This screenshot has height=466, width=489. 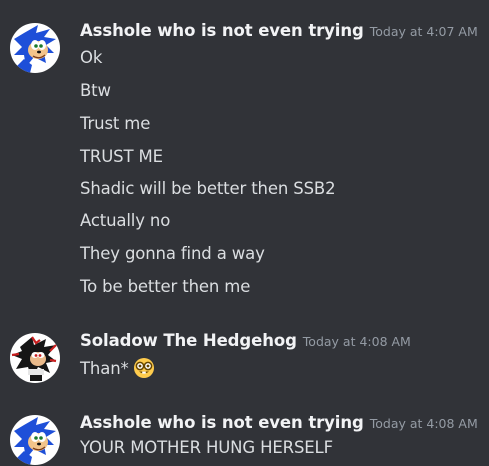 What do you see at coordinates (165, 286) in the screenshot?
I see `message-text: To be better then me` at bounding box center [165, 286].